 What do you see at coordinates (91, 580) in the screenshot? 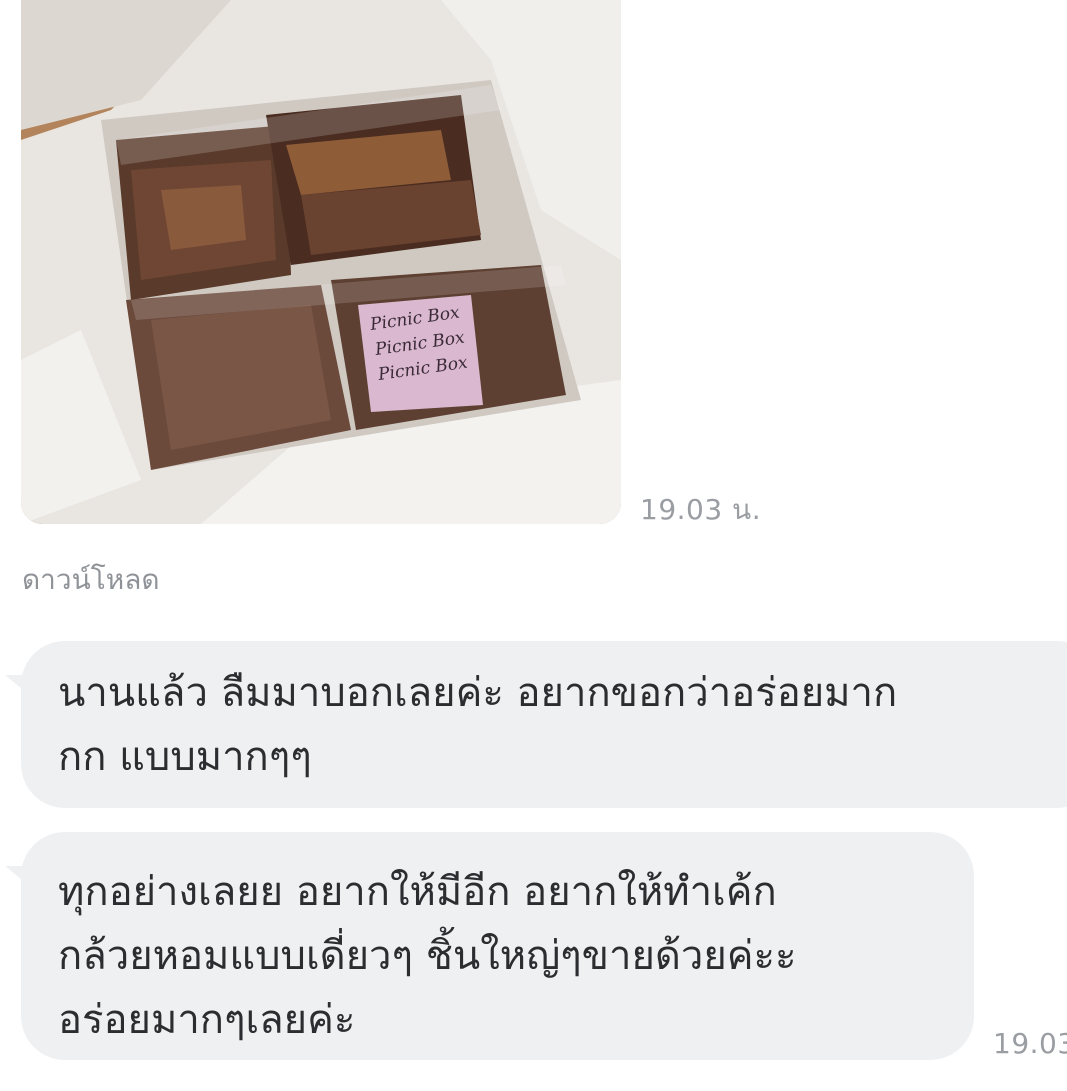
I see `download-link: ดาวน์โหลด` at bounding box center [91, 580].